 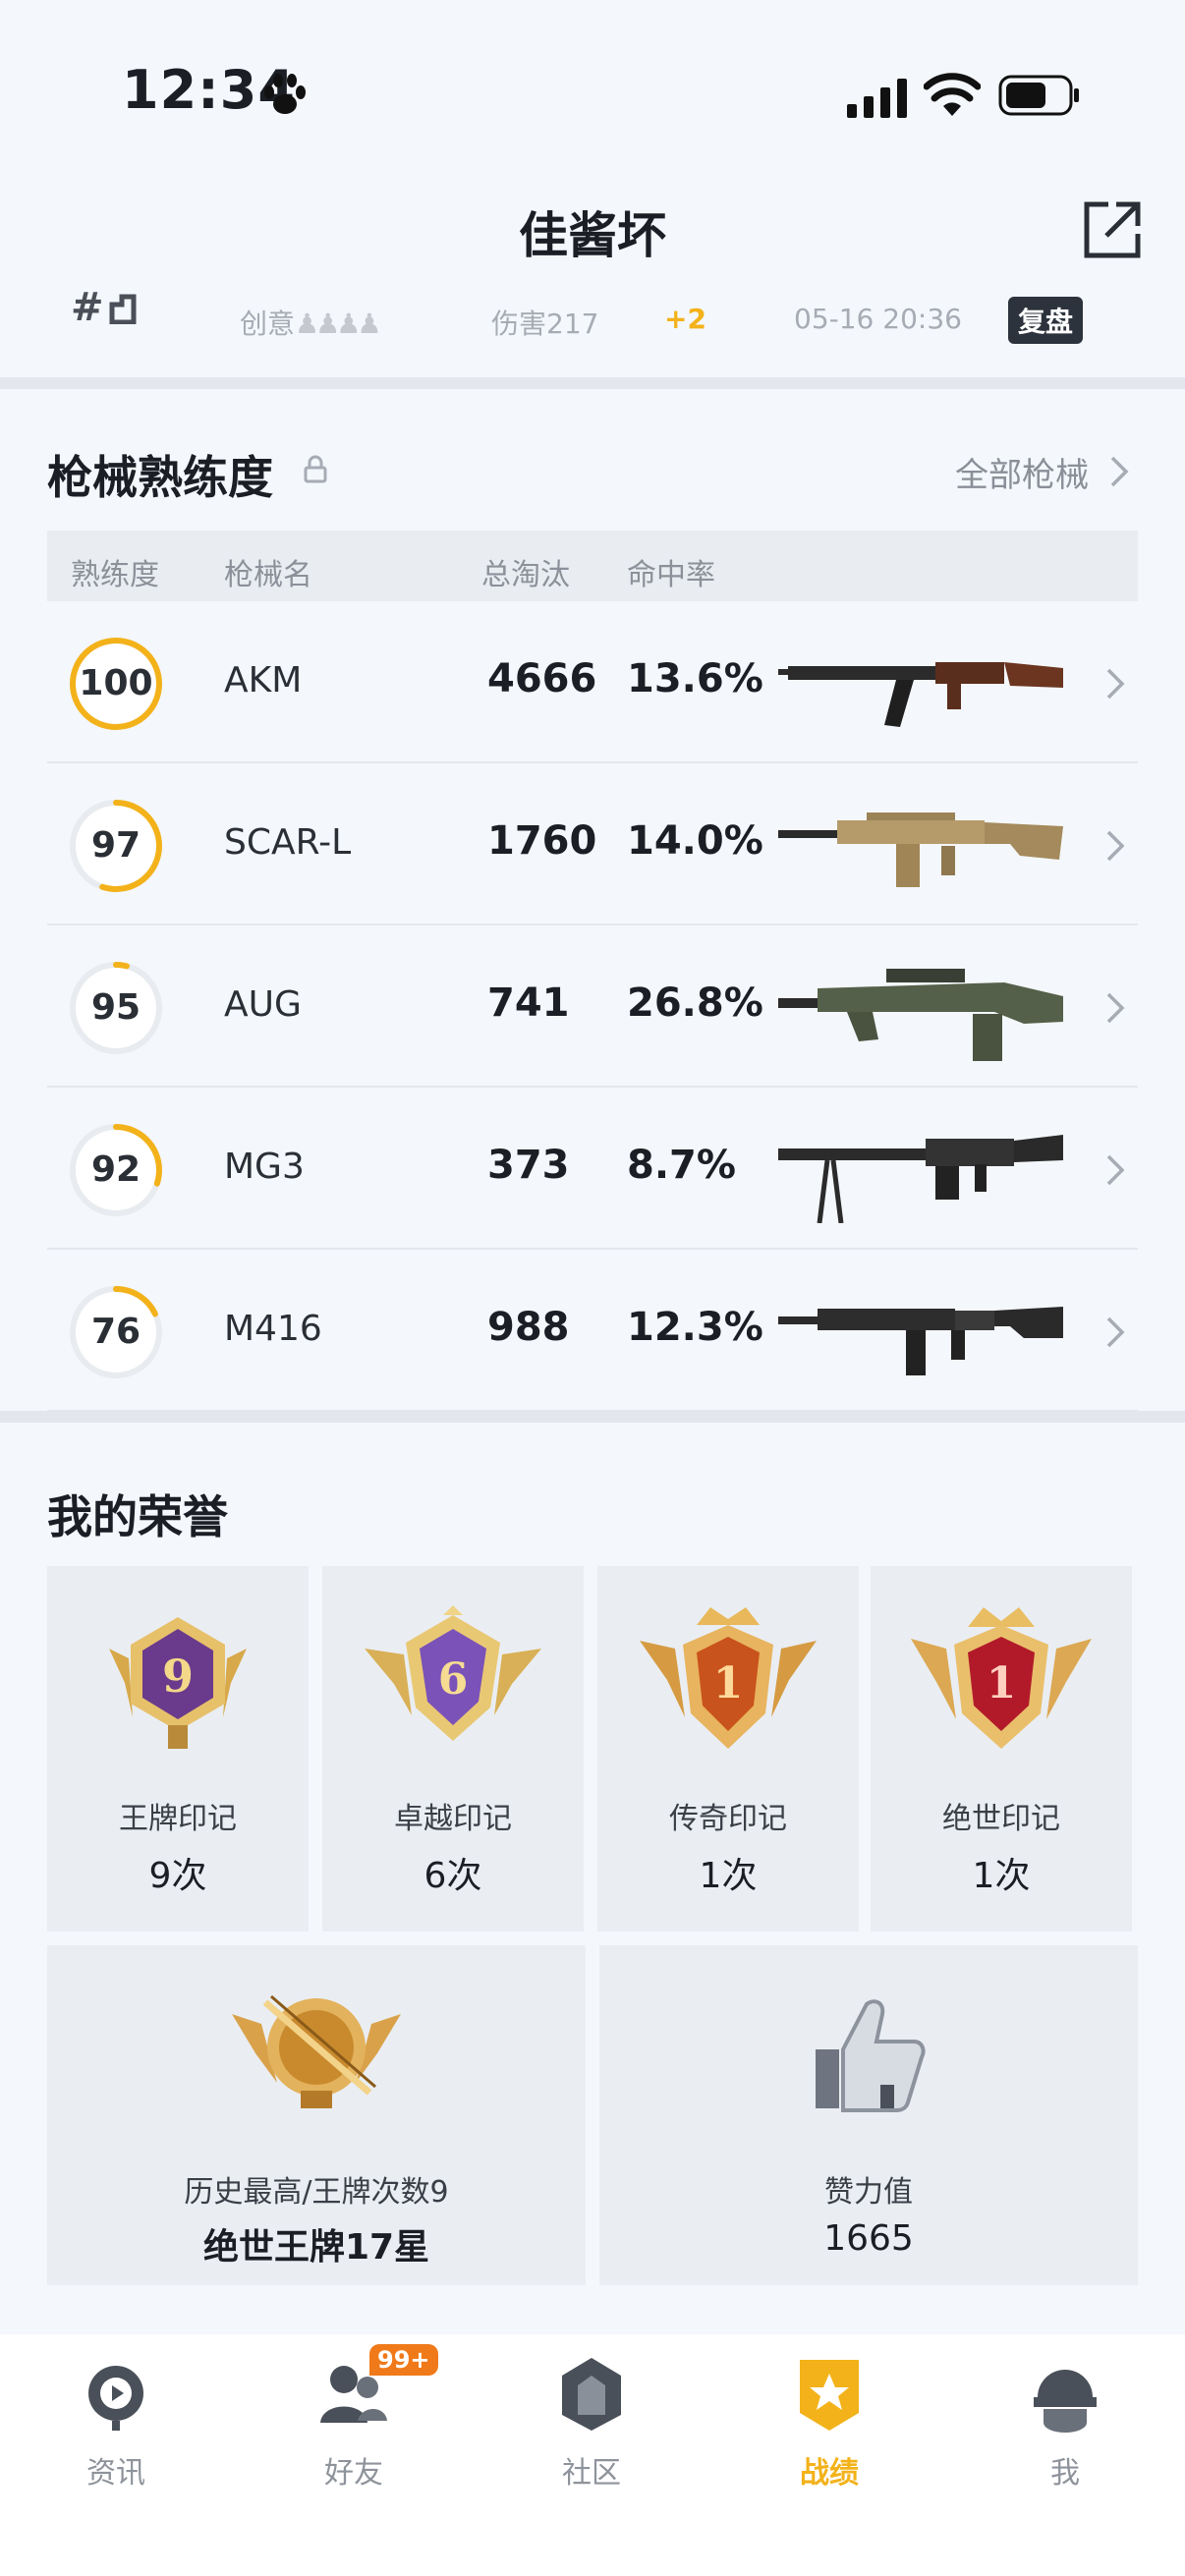 I want to click on col-header-name: 枪械名, so click(x=268, y=575).